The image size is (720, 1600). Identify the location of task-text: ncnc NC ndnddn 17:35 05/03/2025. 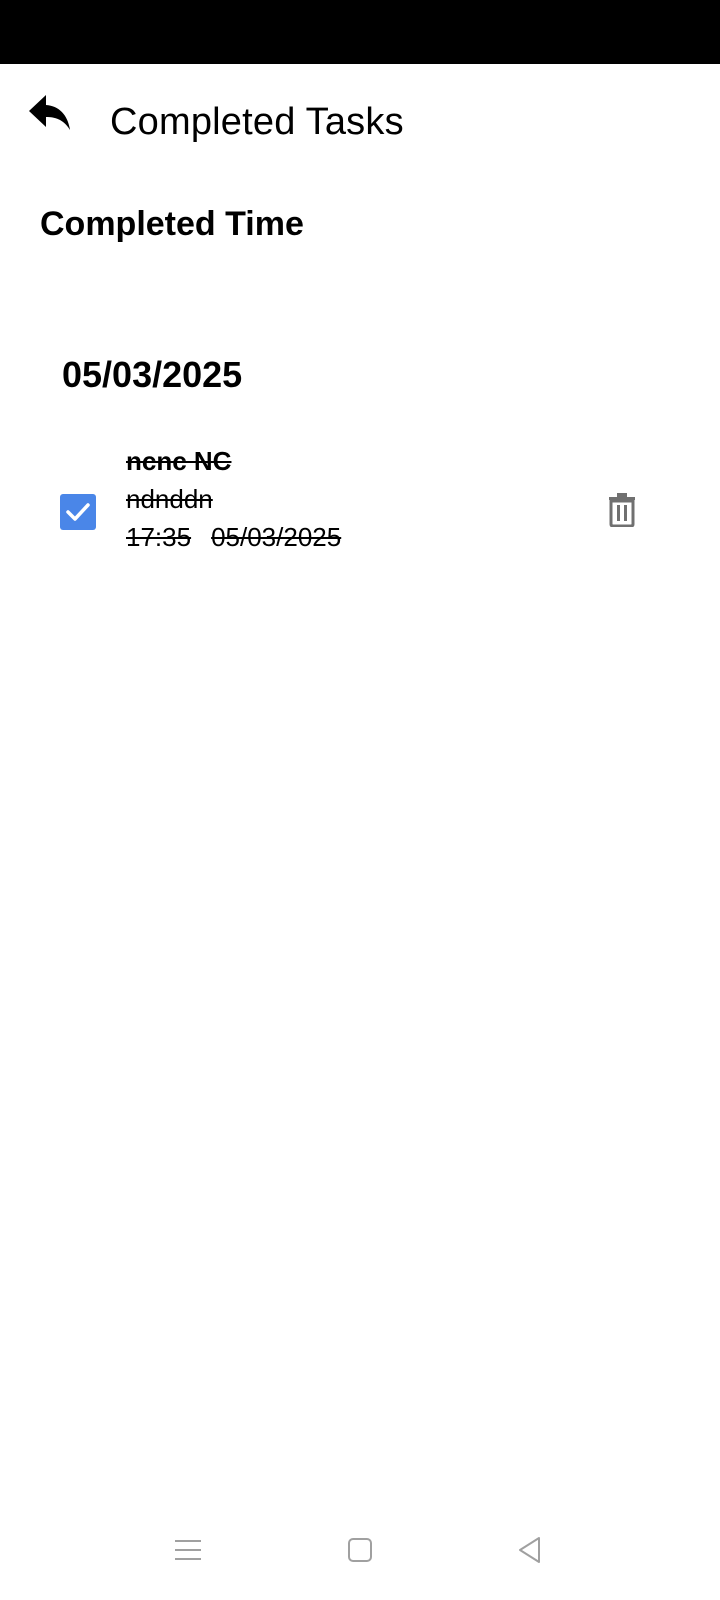
(356, 499).